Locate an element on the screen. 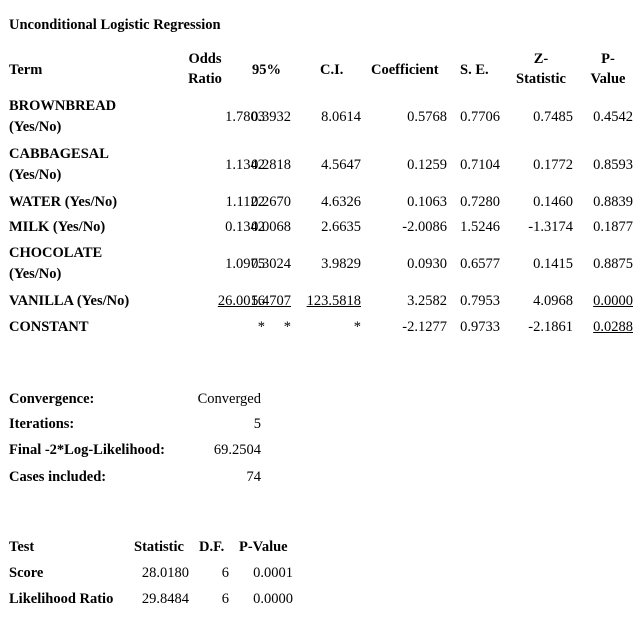  summary-label: Cases included: is located at coordinates (58, 477).